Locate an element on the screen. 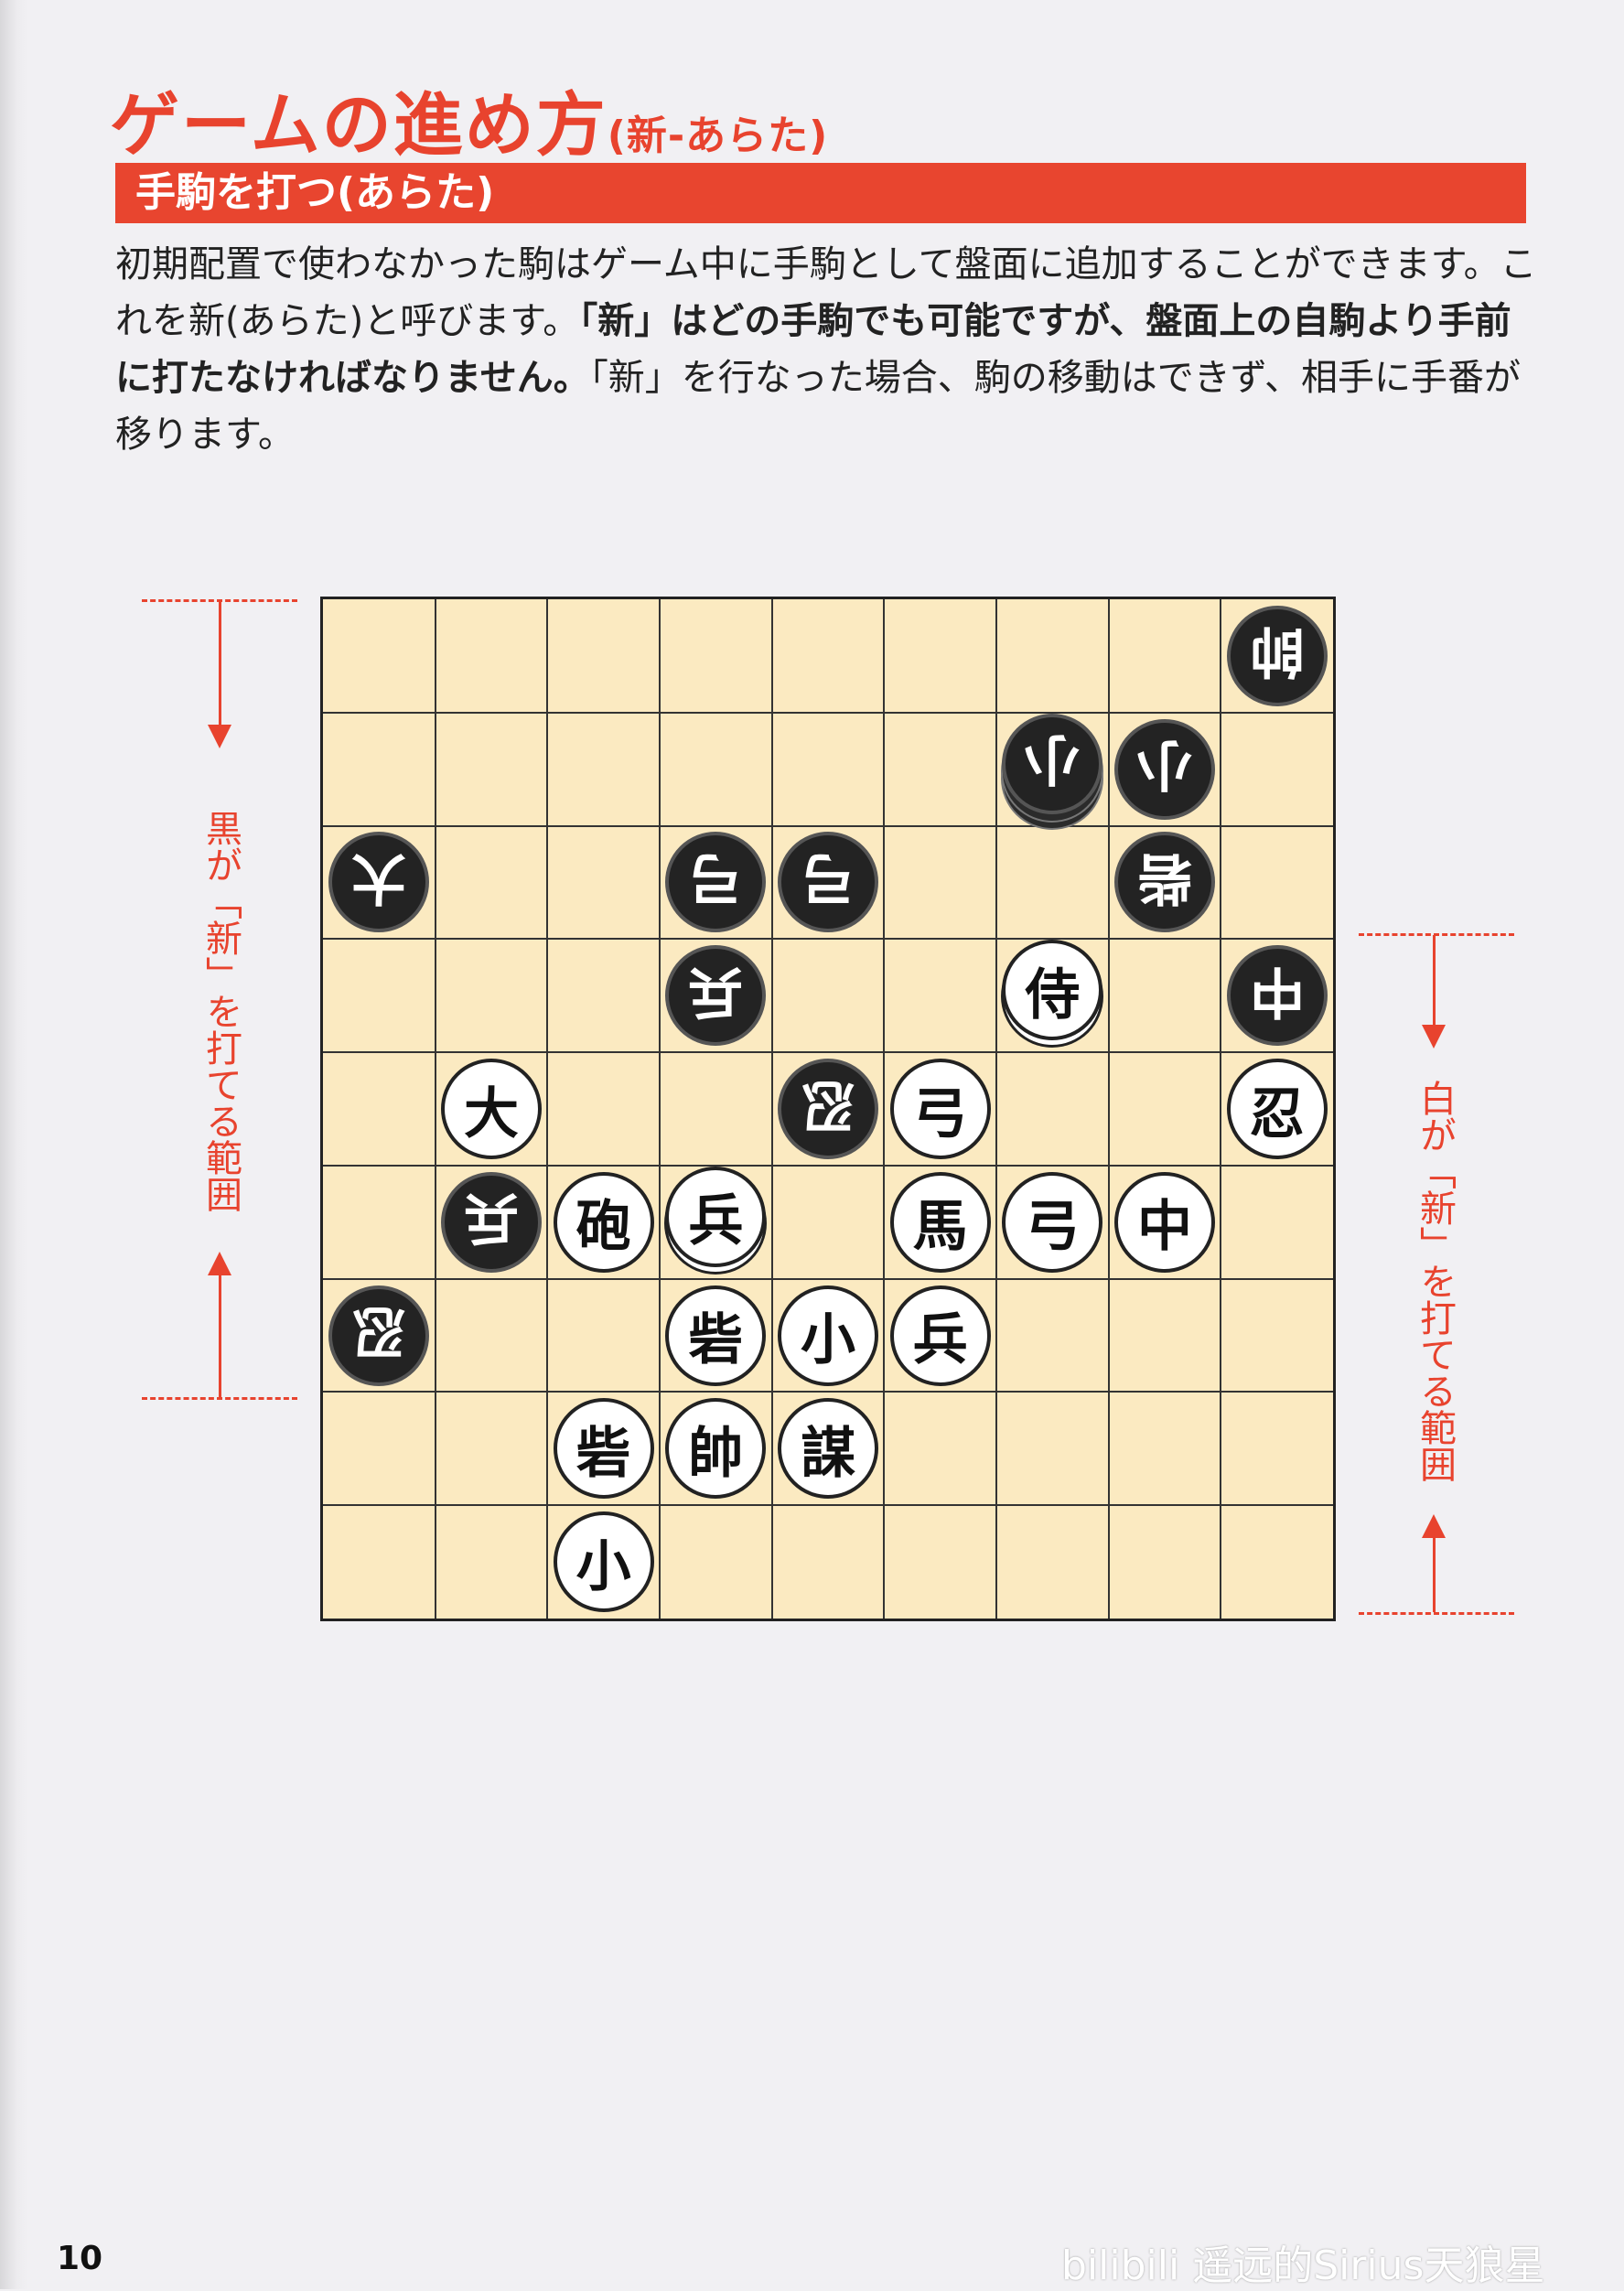 The width and height of the screenshot is (1624, 2291). black-range-bottom-dash is located at coordinates (219, 1398).